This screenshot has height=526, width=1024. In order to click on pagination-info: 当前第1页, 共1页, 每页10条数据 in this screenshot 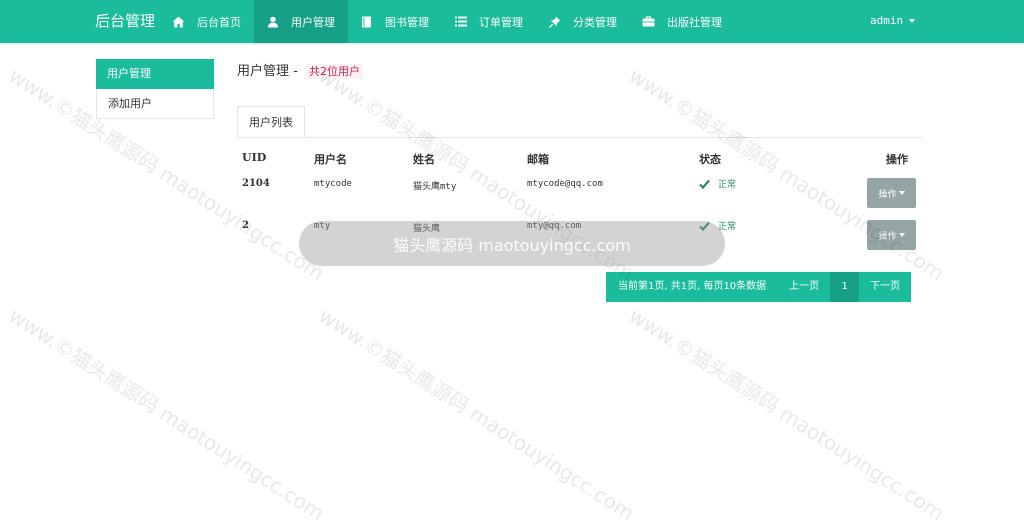, I will do `click(692, 287)`.